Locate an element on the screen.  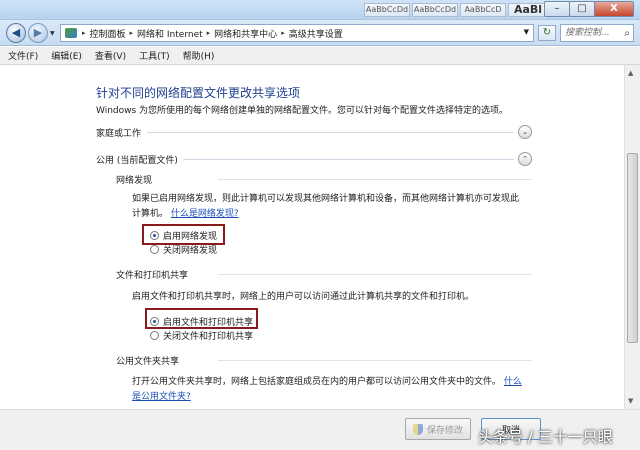
description-line: 是公用文件夹? is located at coordinates (327, 397).